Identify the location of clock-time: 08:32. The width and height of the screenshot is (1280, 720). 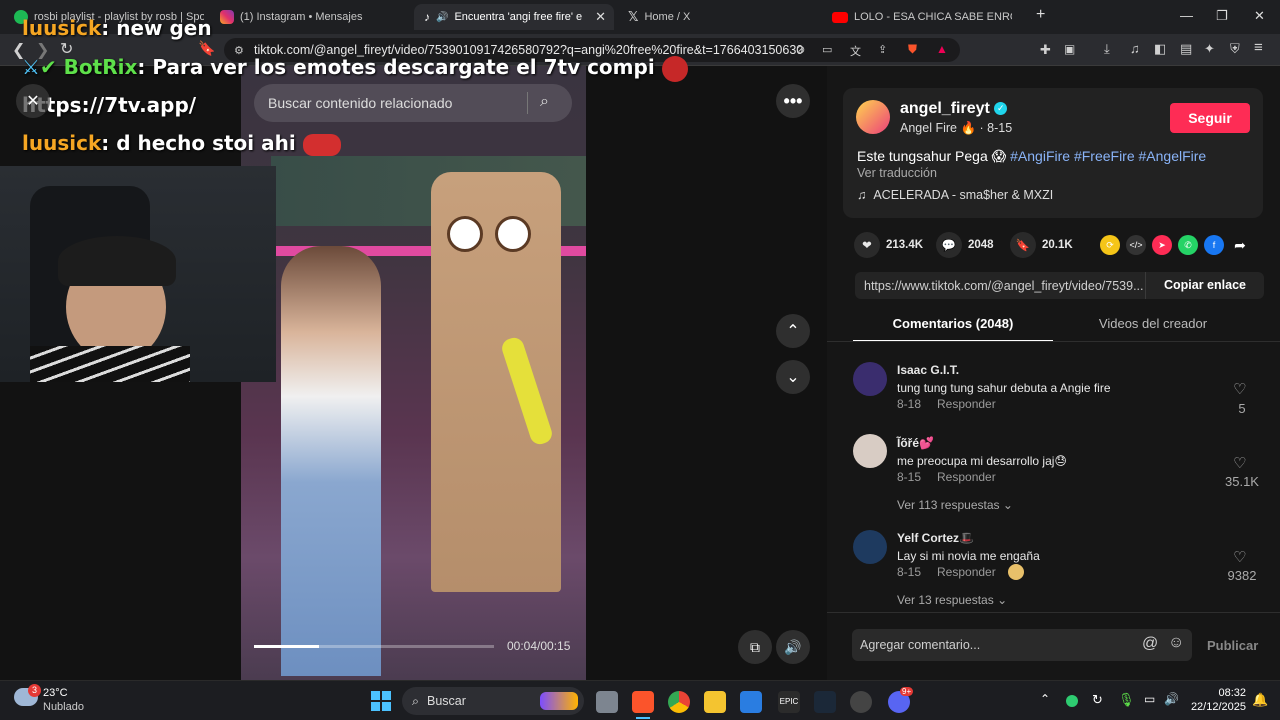
(1220, 693).